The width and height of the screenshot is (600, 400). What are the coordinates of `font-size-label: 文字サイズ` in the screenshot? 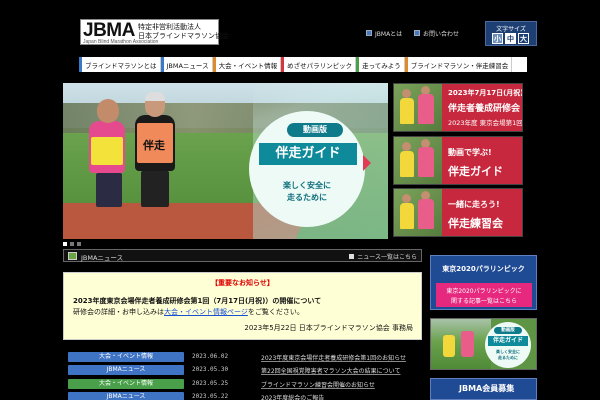 It's located at (511, 29).